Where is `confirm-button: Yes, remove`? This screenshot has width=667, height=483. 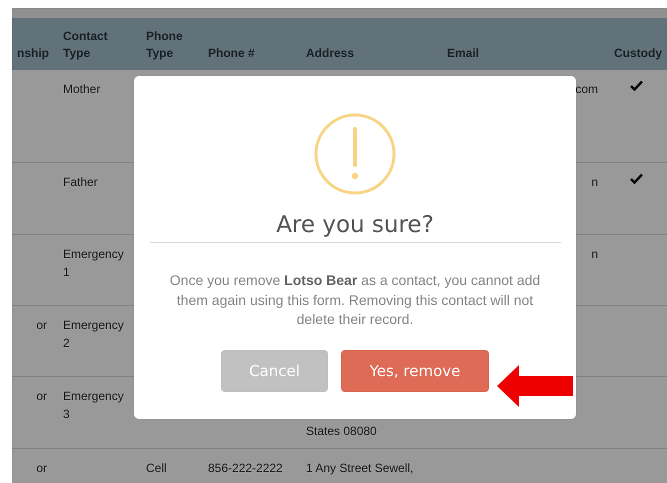 confirm-button: Yes, remove is located at coordinates (415, 371).